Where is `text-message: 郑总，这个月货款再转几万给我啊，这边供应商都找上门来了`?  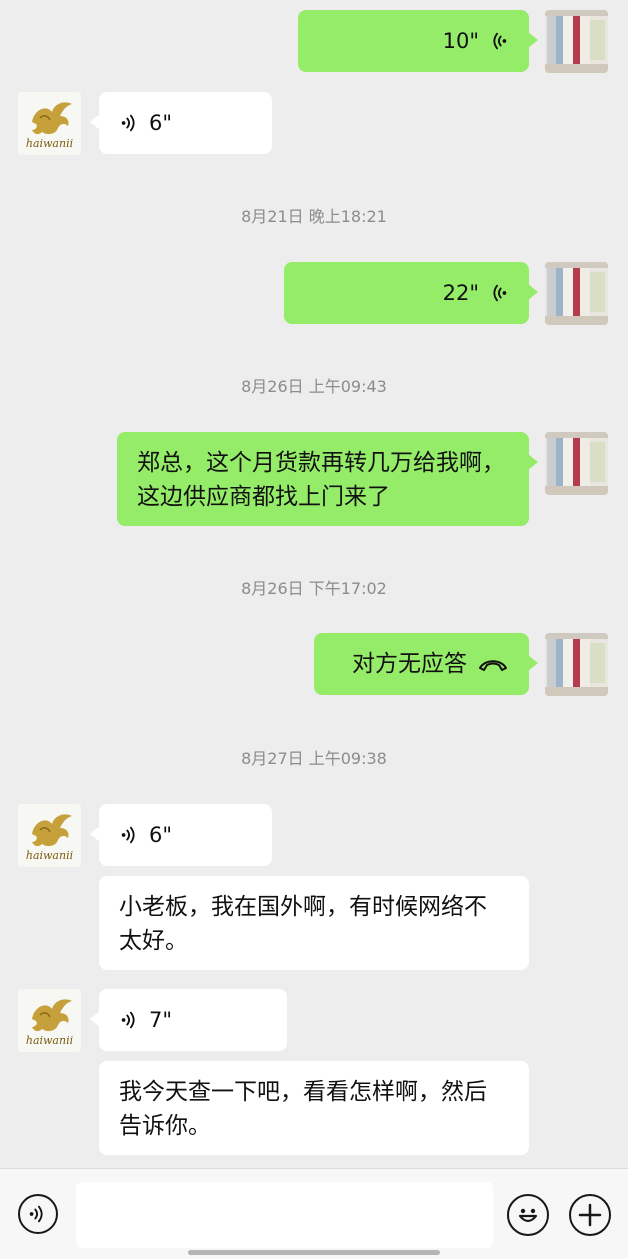 text-message: 郑总，这个月货款再转几万给我啊，这边供应商都找上门来了 is located at coordinates (327, 479).